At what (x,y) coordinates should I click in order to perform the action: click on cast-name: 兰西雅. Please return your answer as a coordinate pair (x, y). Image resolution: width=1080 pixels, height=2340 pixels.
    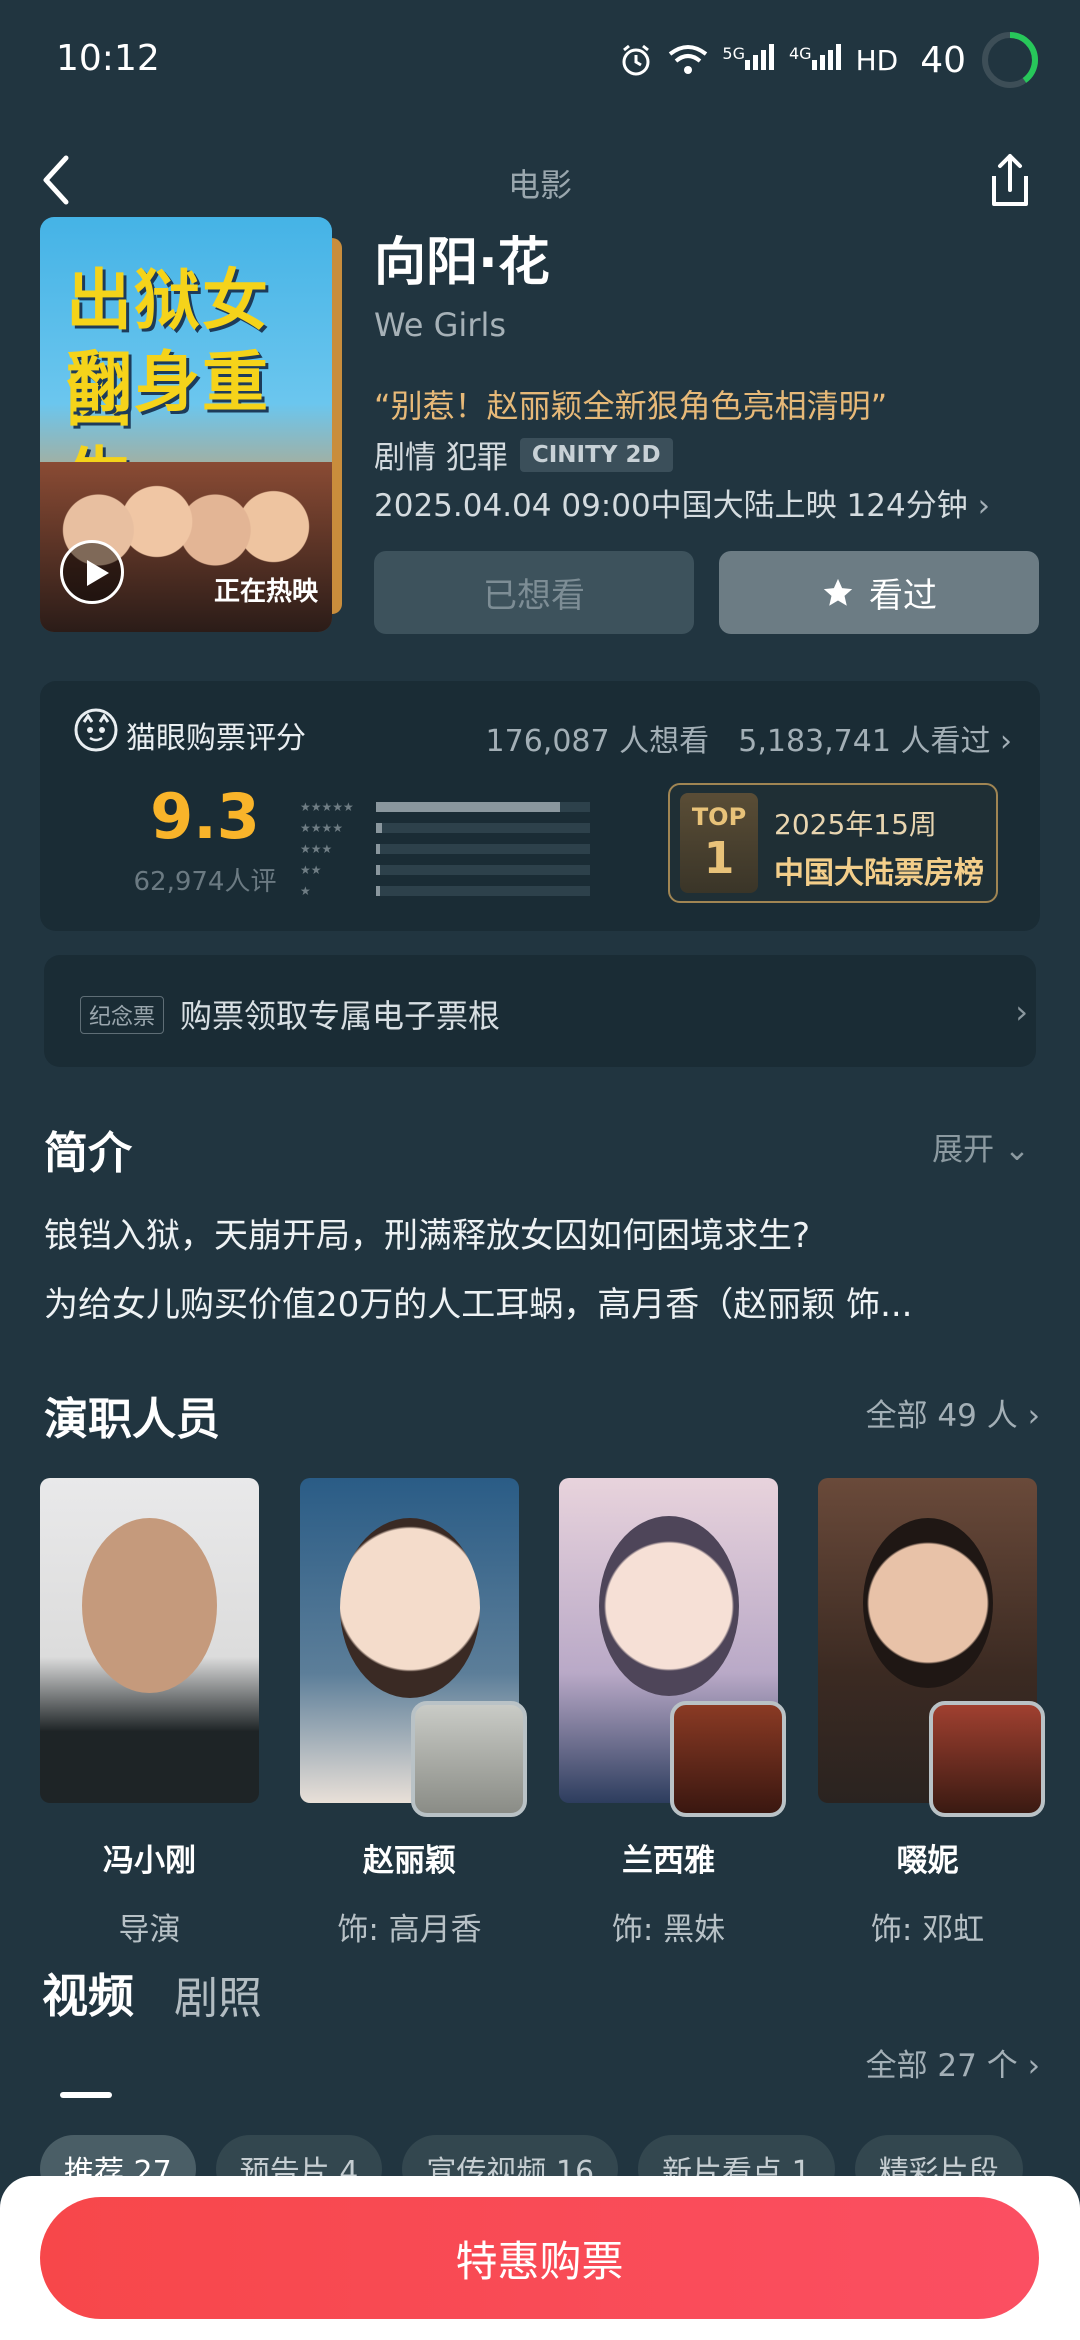
    Looking at the image, I should click on (668, 1861).